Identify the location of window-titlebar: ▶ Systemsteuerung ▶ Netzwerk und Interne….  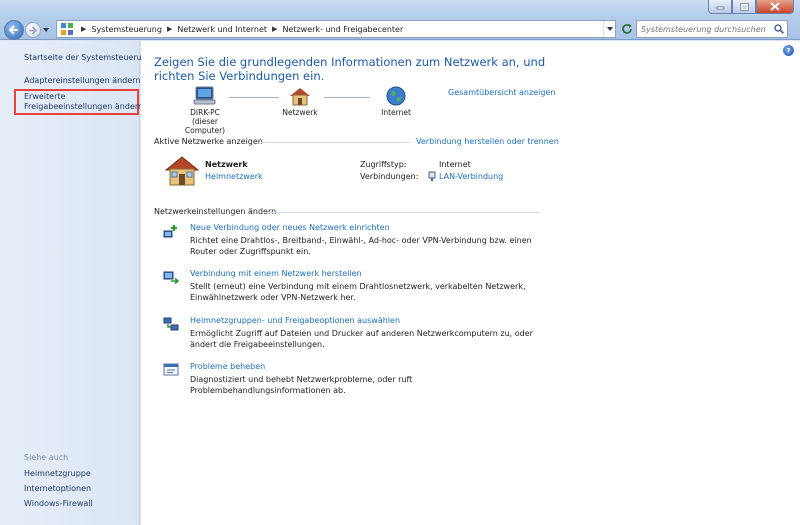
(400, 20).